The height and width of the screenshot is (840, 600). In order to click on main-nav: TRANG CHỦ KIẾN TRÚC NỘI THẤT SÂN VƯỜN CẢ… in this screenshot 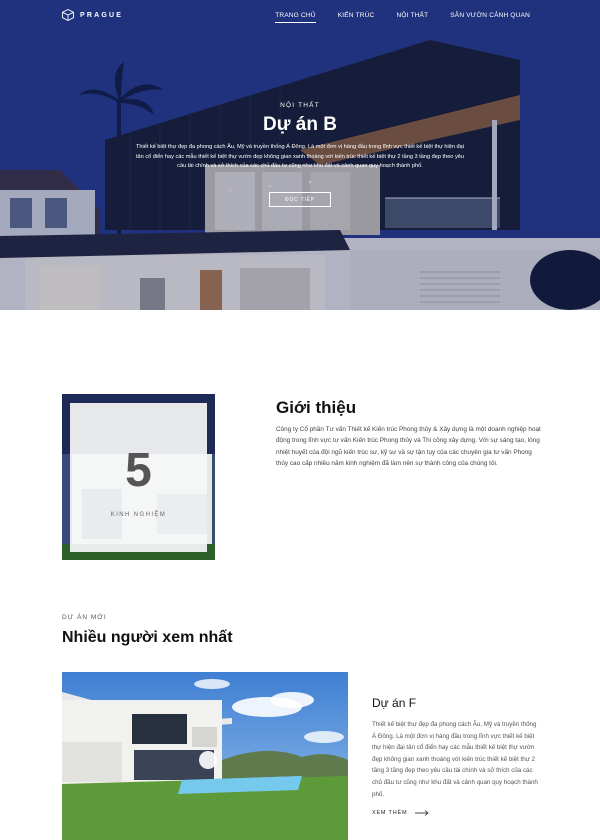, I will do `click(391, 17)`.